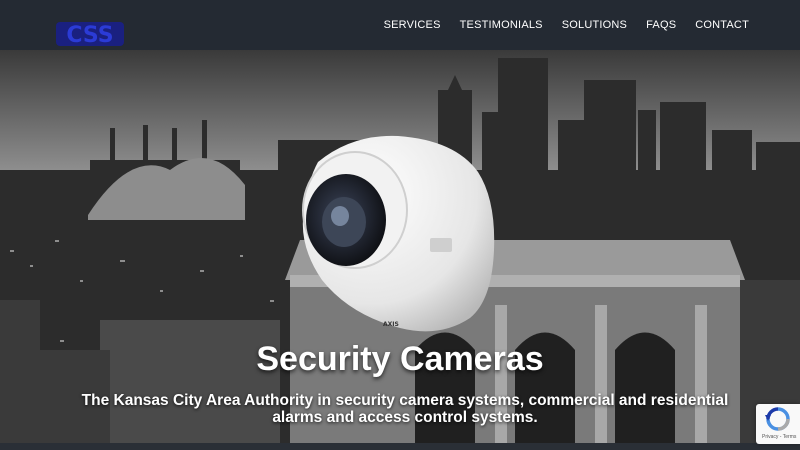 The image size is (800, 450). Describe the element at coordinates (400, 446) in the screenshot. I see `page-bottom` at that location.